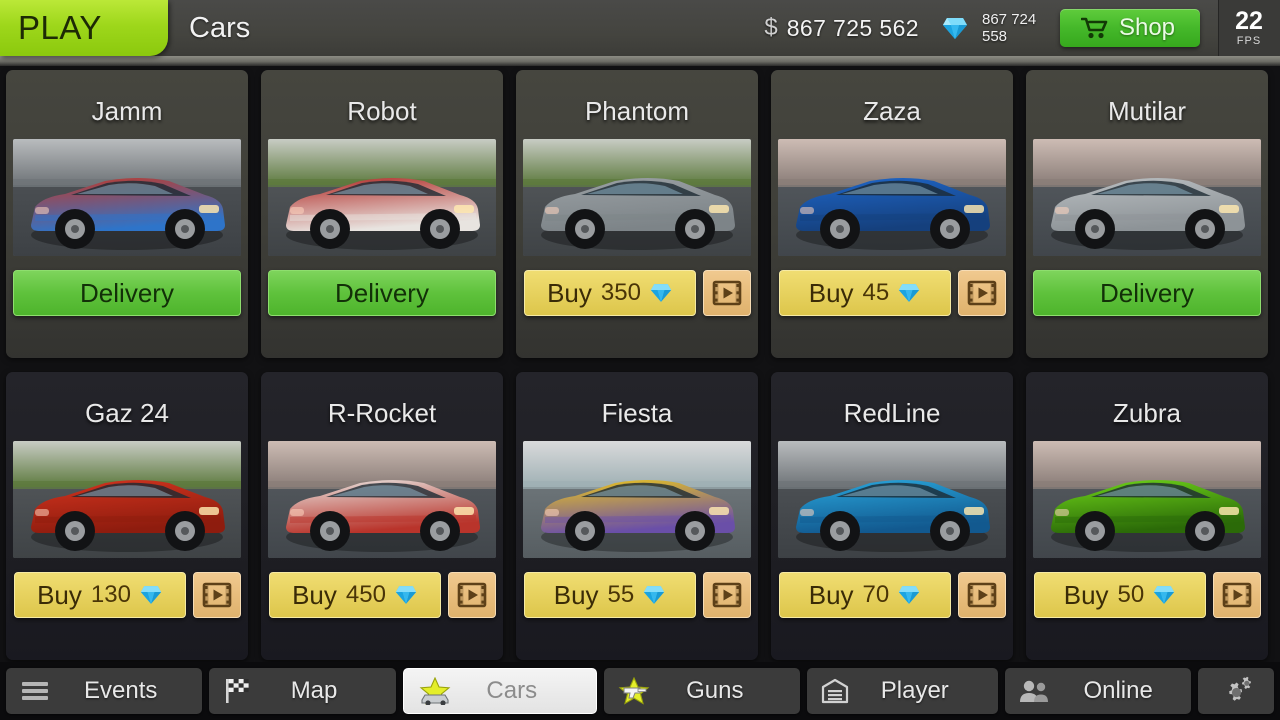 The height and width of the screenshot is (720, 1280). I want to click on buy-price: 55, so click(621, 594).